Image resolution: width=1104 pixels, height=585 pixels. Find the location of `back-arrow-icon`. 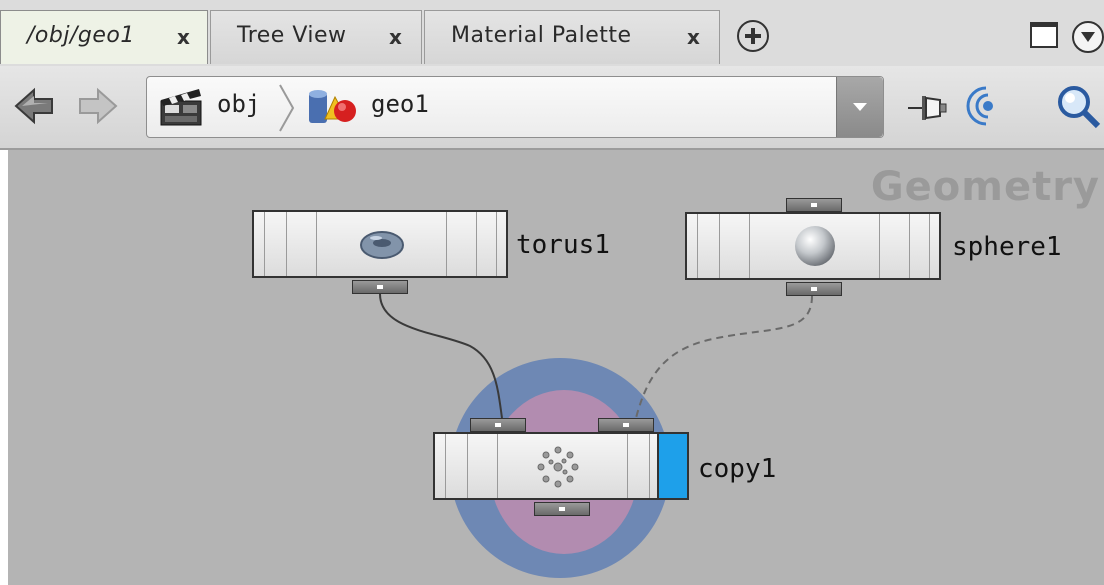

back-arrow-icon is located at coordinates (35, 106).